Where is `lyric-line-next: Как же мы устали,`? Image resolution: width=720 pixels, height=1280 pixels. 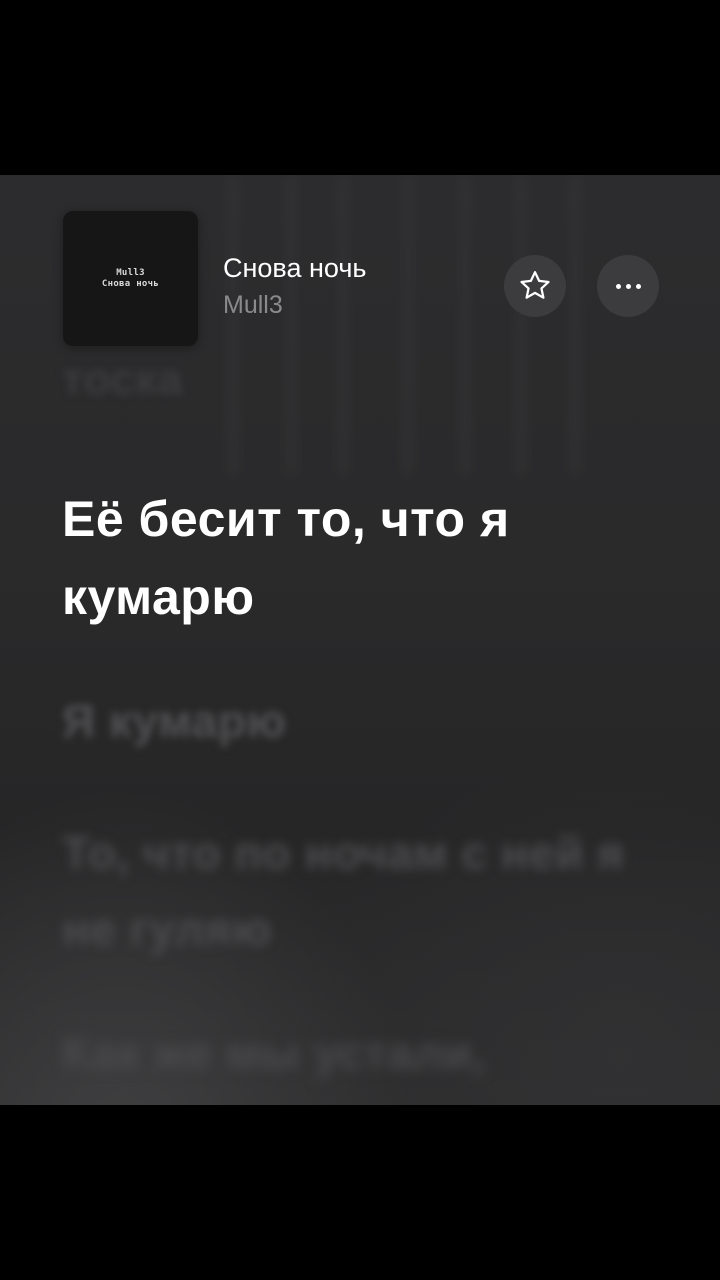
lyric-line-next: Как же мы устали, is located at coordinates (362, 1053).